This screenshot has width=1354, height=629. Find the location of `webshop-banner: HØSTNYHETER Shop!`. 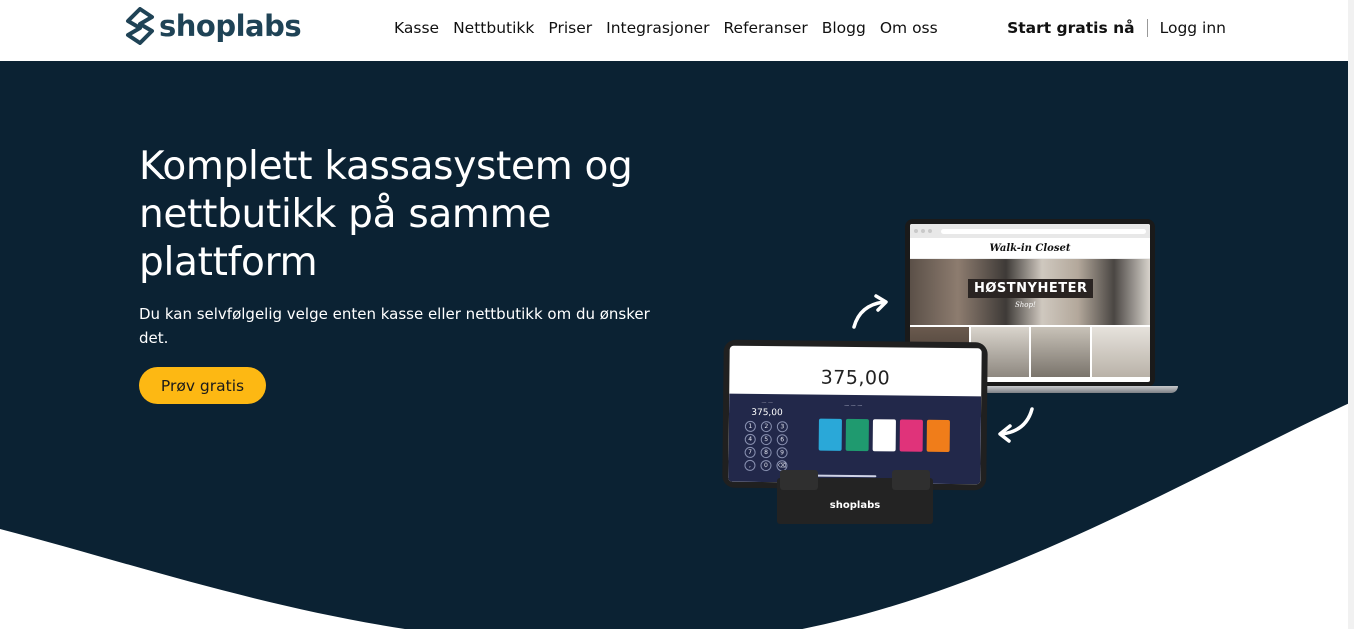

webshop-banner: HØSTNYHETER Shop! is located at coordinates (1030, 292).